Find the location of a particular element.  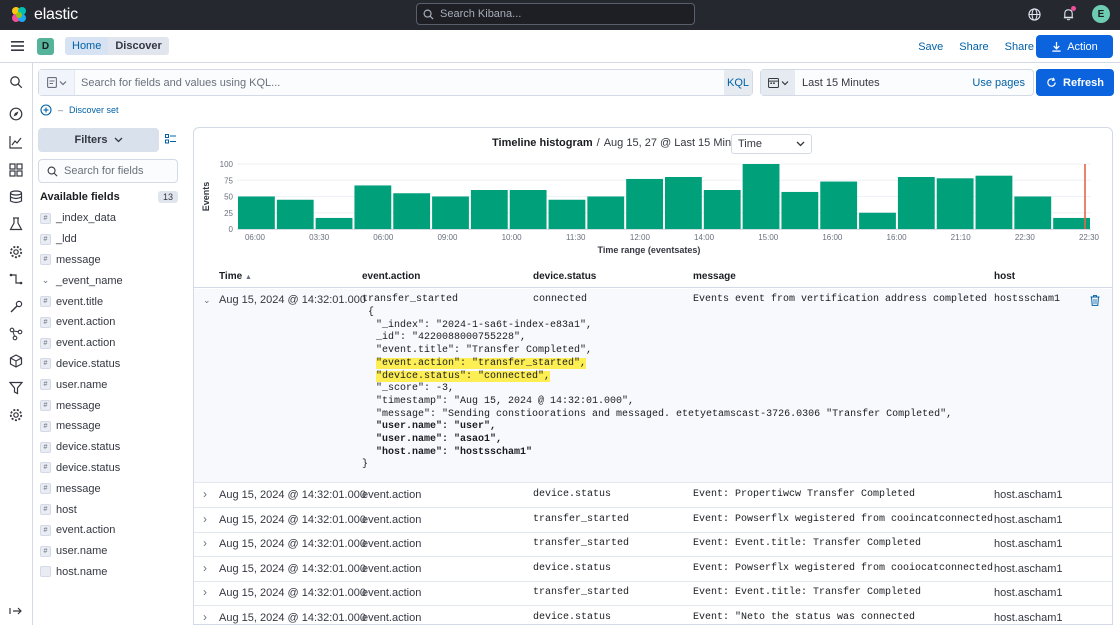

field-search-input: Search for fields is located at coordinates (108, 171).